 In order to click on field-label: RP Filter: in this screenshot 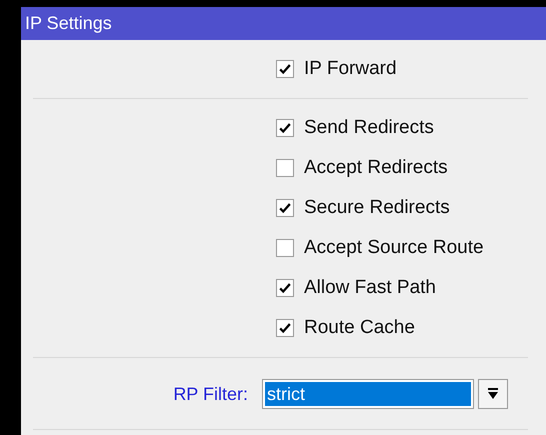, I will do `click(210, 394)`.